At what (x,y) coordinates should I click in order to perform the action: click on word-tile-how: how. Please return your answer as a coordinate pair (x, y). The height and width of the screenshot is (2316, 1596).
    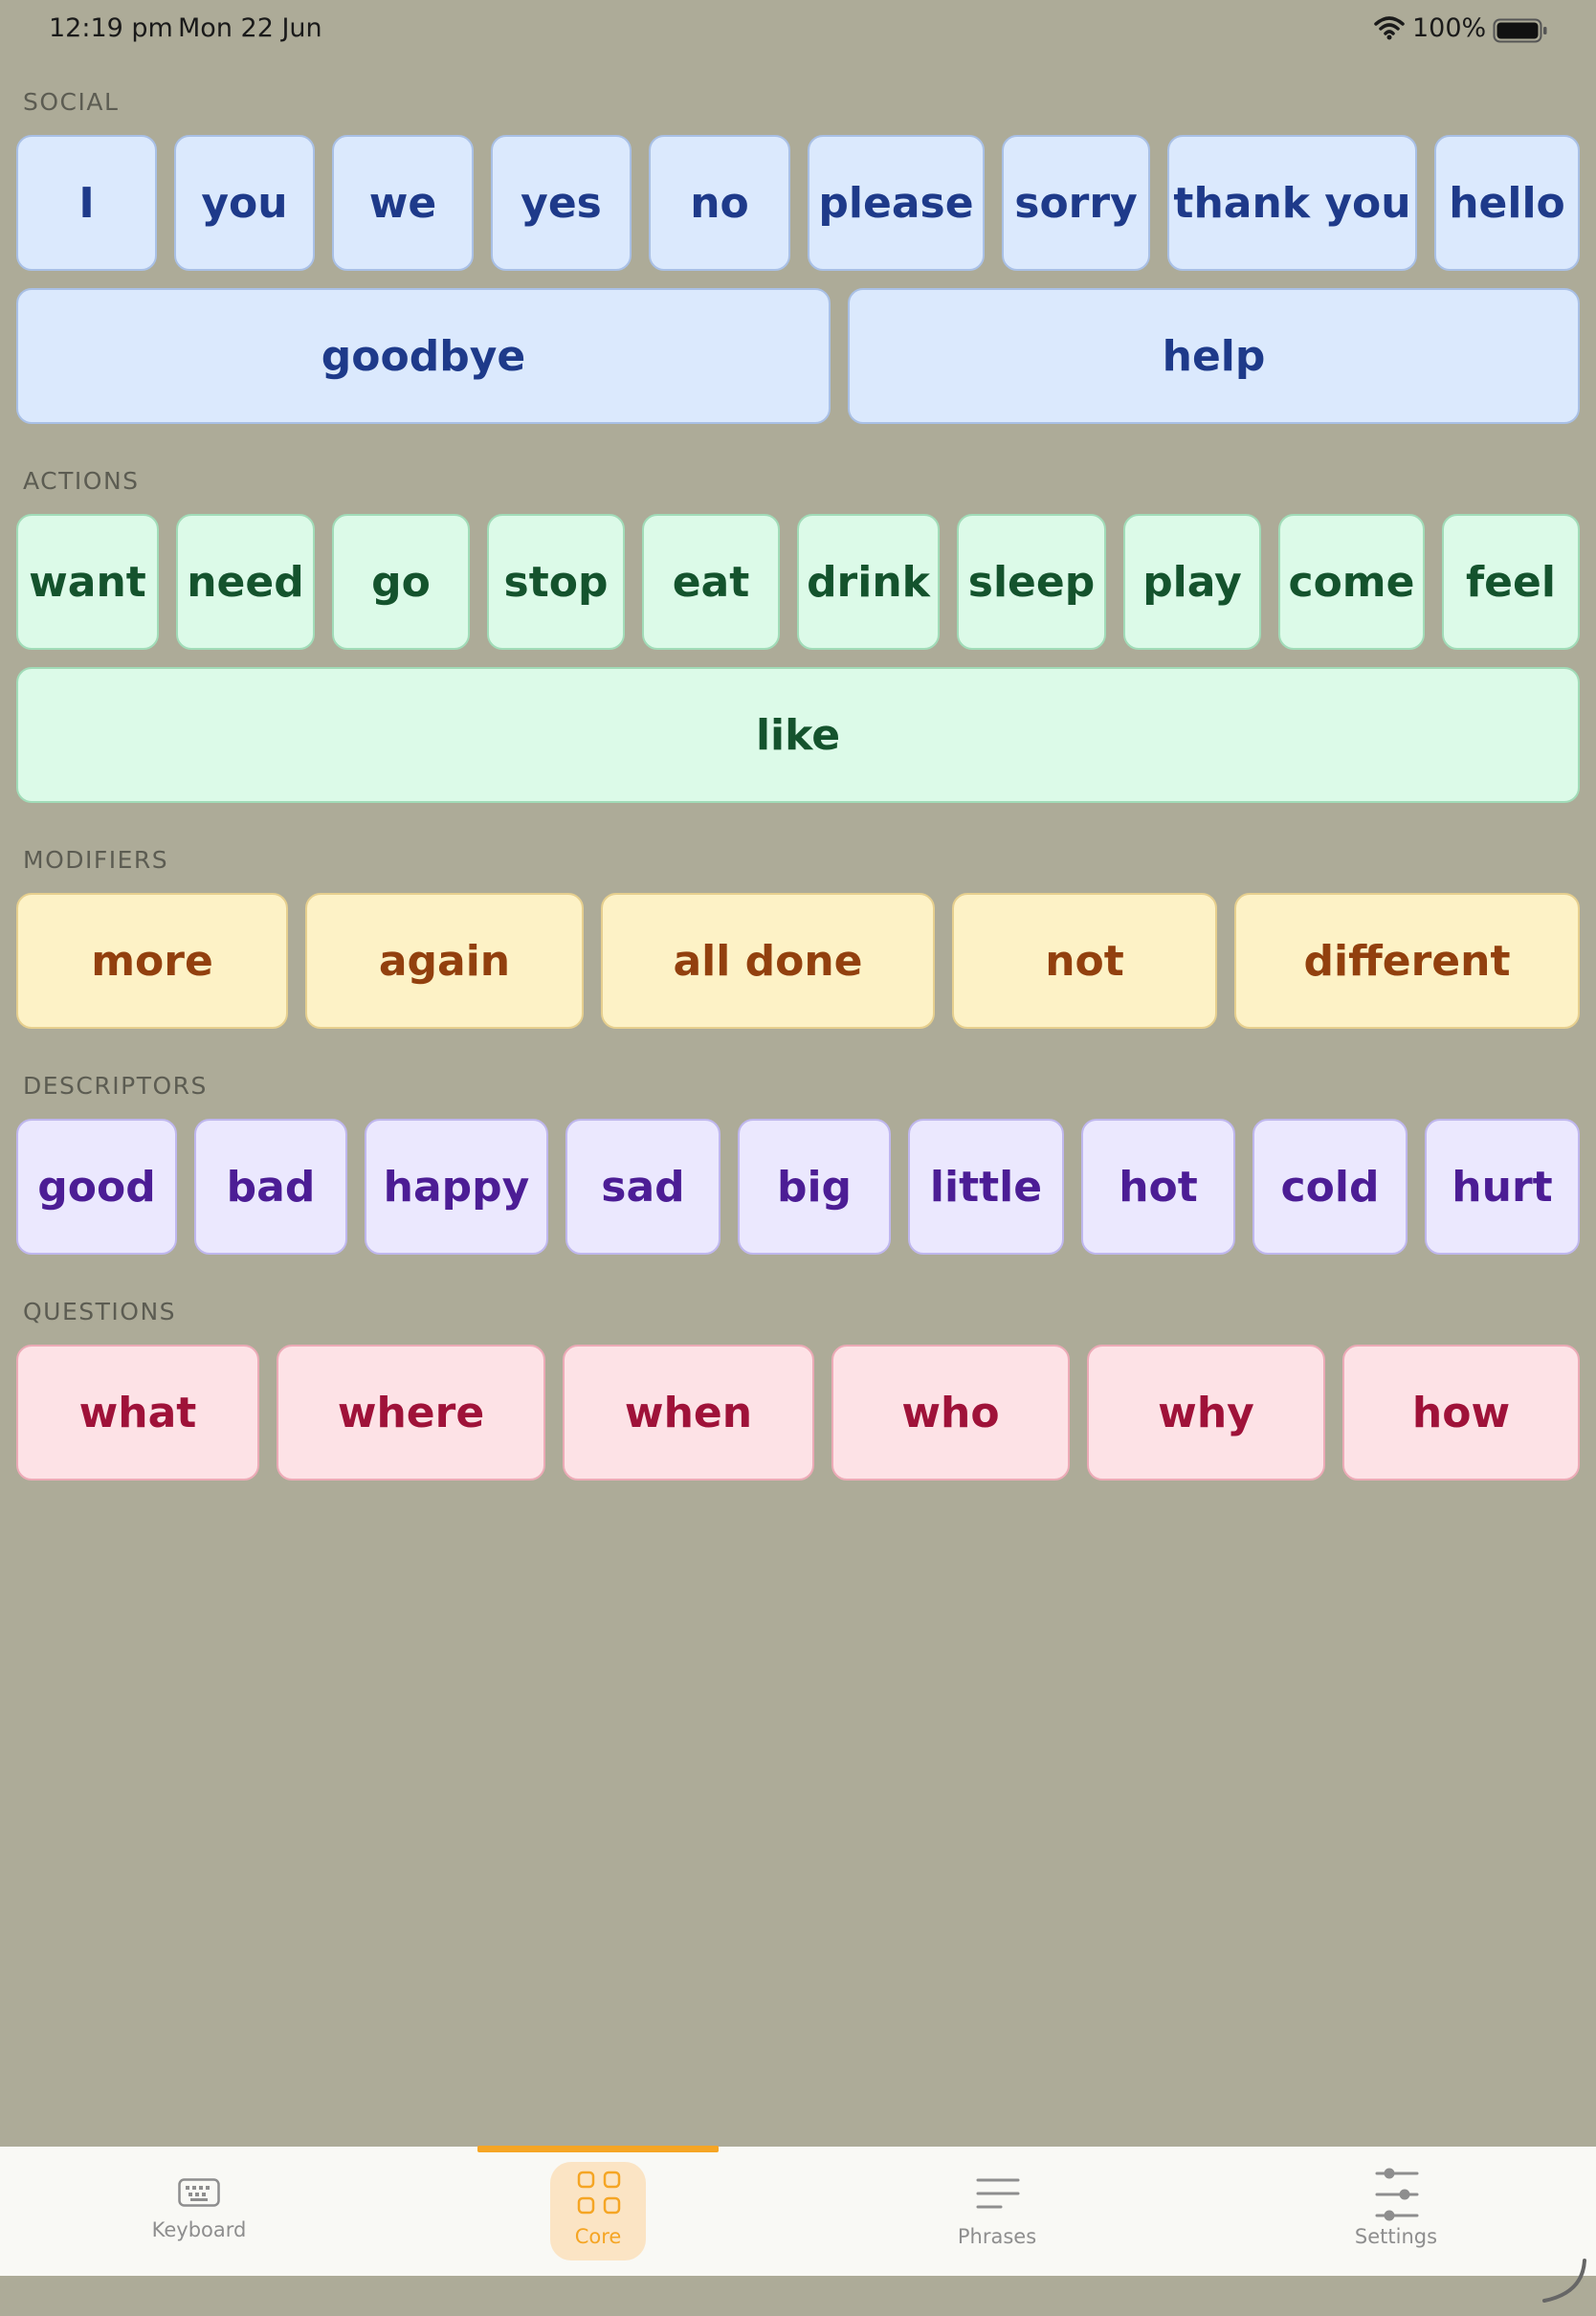
    Looking at the image, I should click on (1461, 1413).